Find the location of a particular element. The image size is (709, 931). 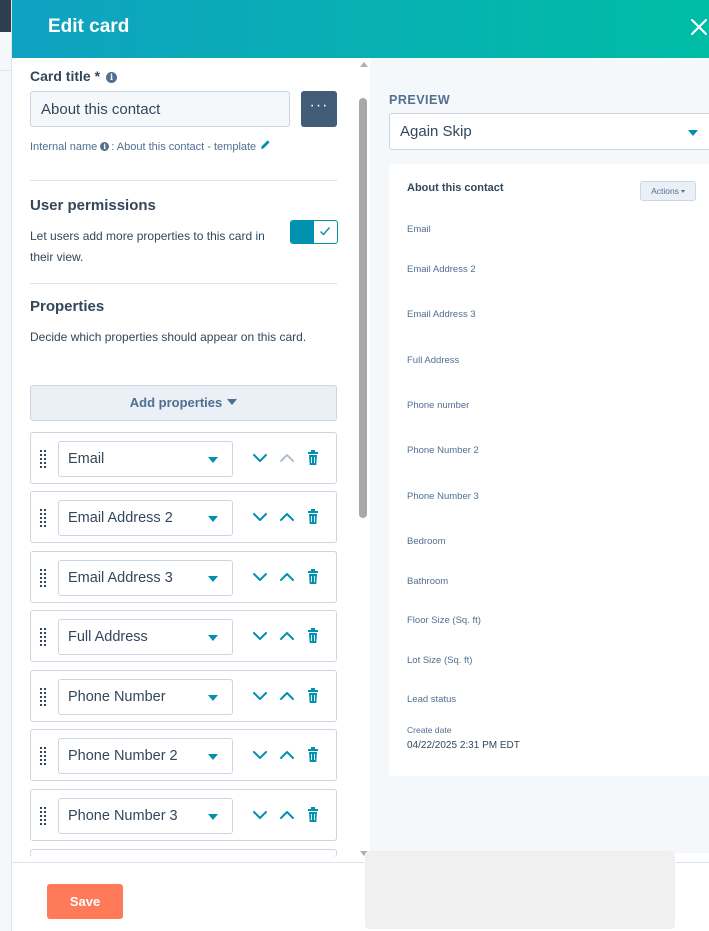

property-select: Email Address 3 is located at coordinates (145, 578).